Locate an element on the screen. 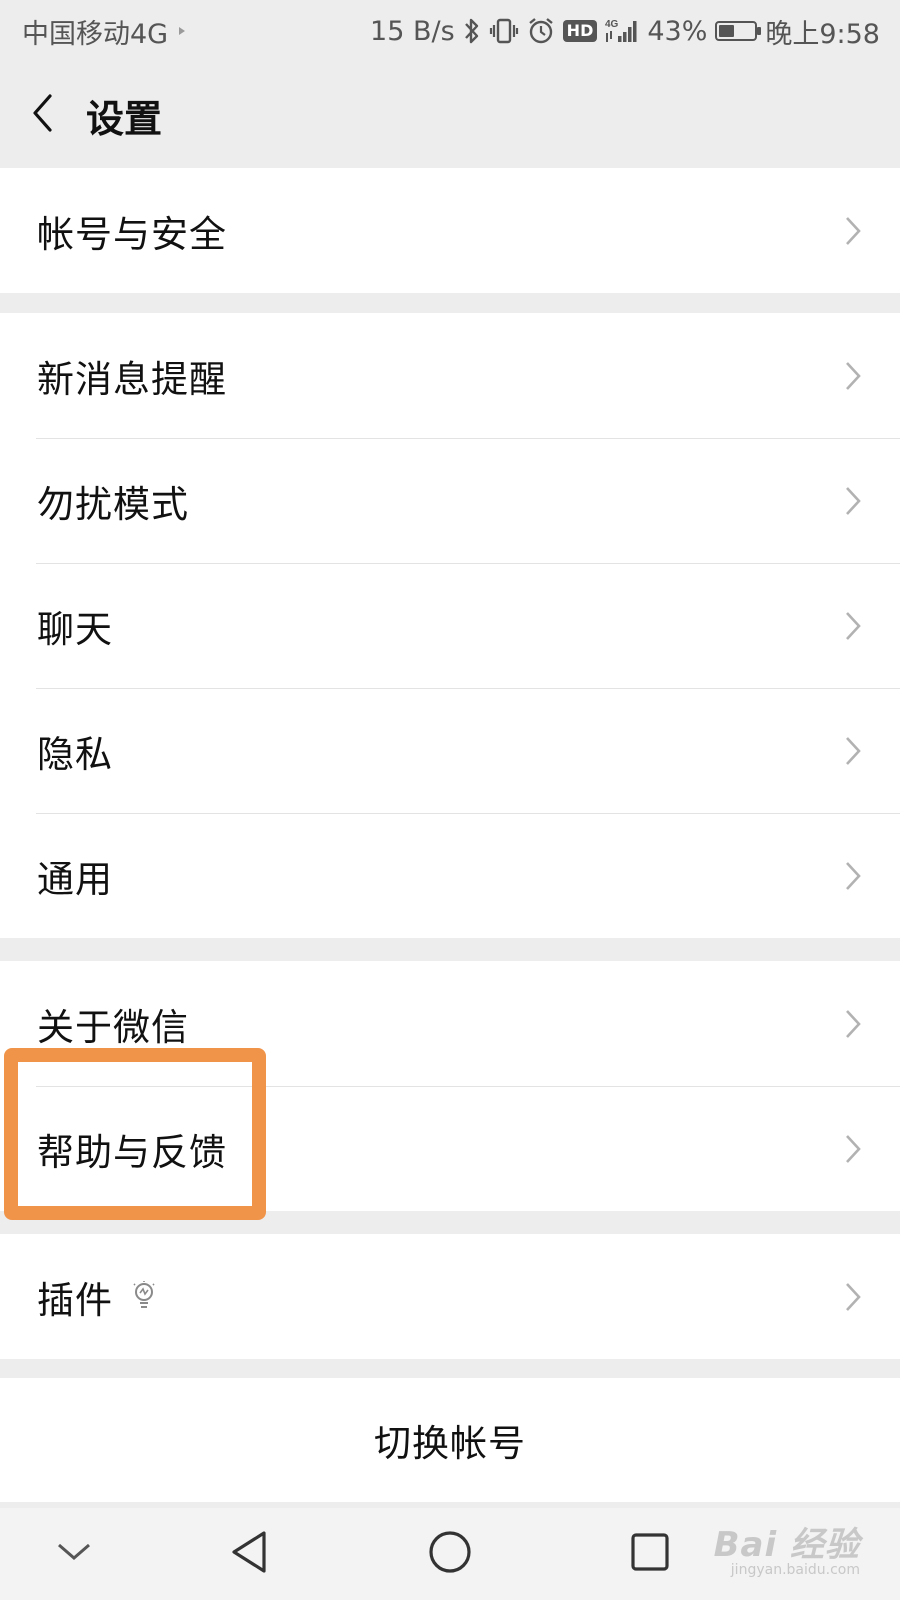  row-label: 勿扰模式 is located at coordinates (113, 504).